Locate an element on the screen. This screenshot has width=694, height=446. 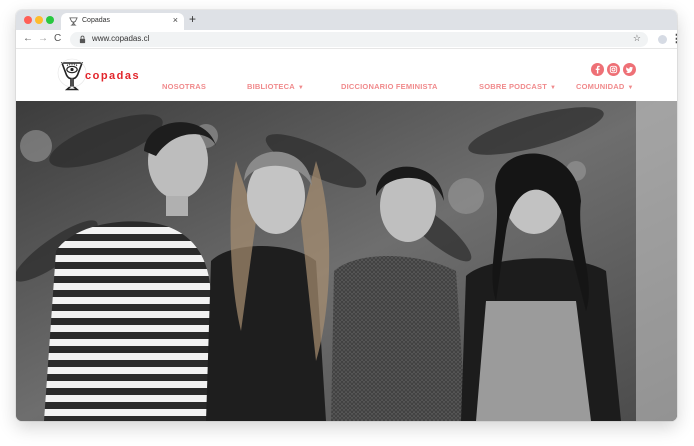
minimize-window-button is located at coordinates (39, 20).